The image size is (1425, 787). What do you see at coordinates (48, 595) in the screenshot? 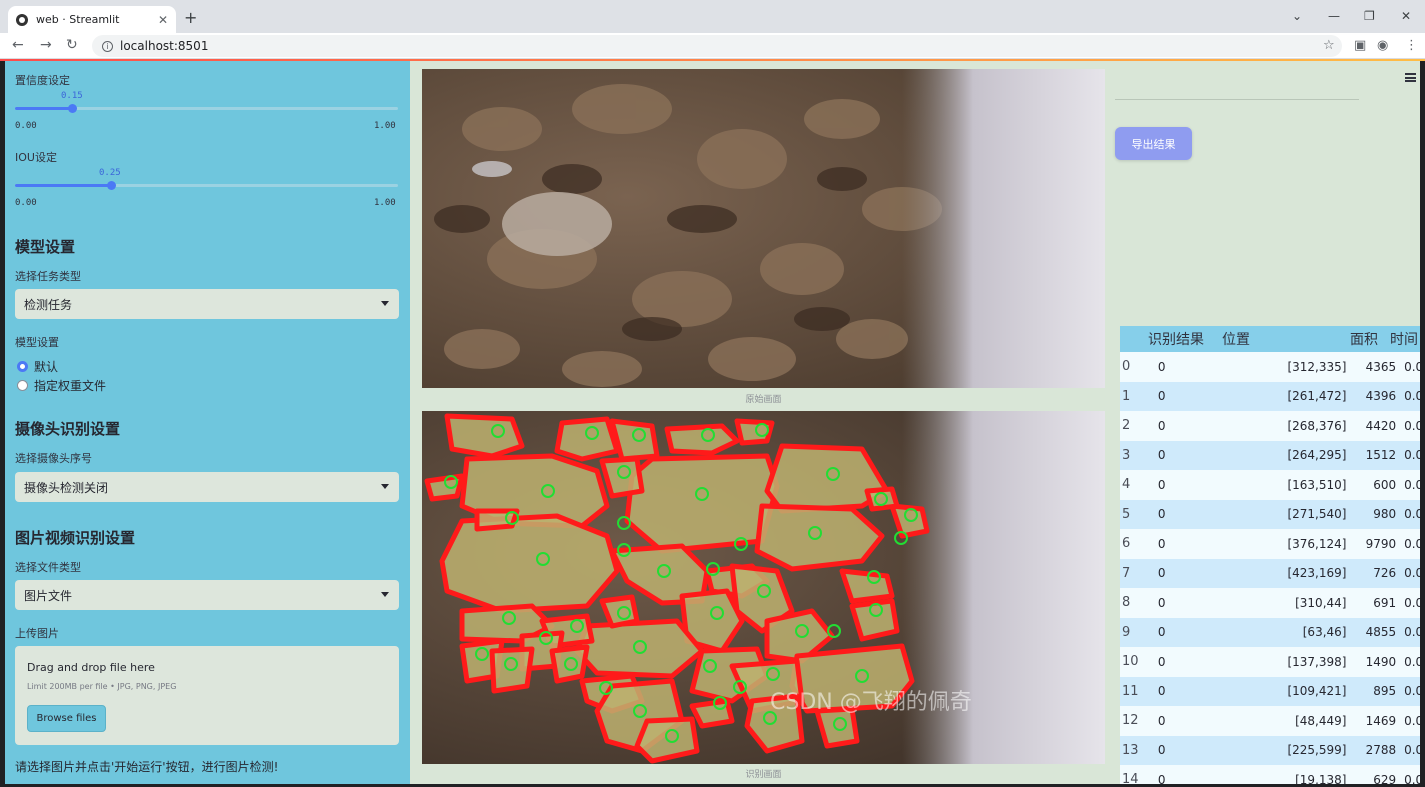
I see `file-type-value: 图片文件` at bounding box center [48, 595].